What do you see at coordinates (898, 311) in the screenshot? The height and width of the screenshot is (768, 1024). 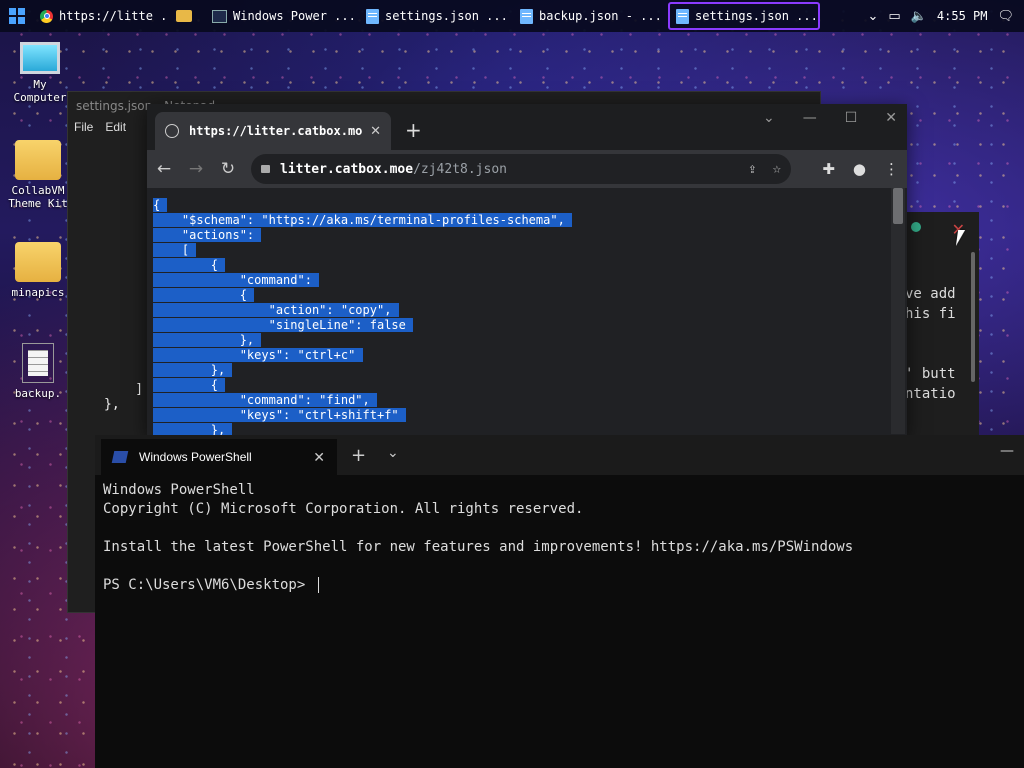 I see `page-scrollbar` at bounding box center [898, 311].